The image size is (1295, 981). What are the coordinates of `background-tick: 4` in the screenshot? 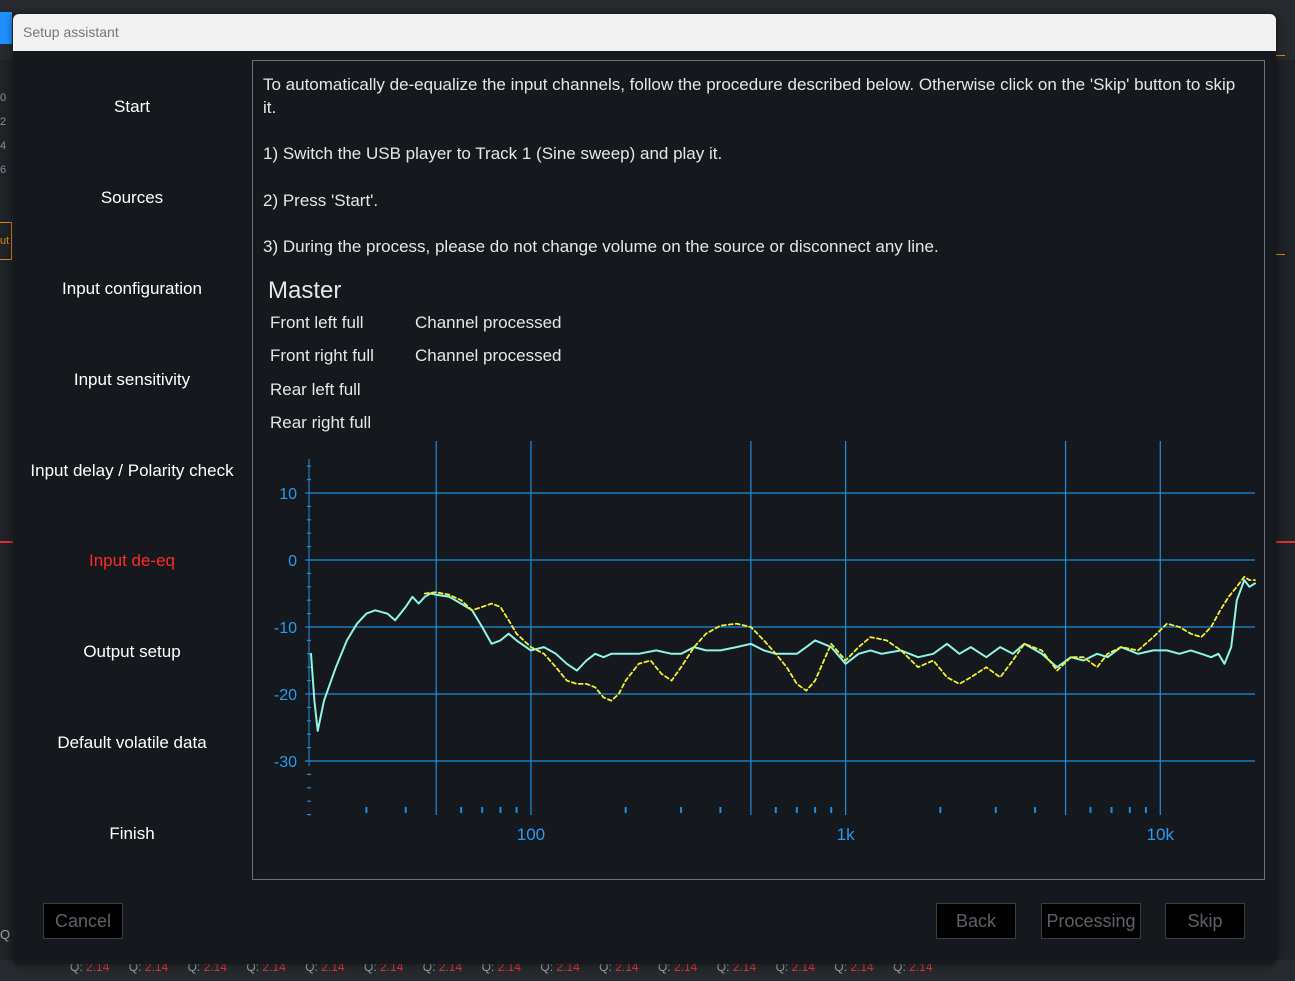 It's located at (3, 146).